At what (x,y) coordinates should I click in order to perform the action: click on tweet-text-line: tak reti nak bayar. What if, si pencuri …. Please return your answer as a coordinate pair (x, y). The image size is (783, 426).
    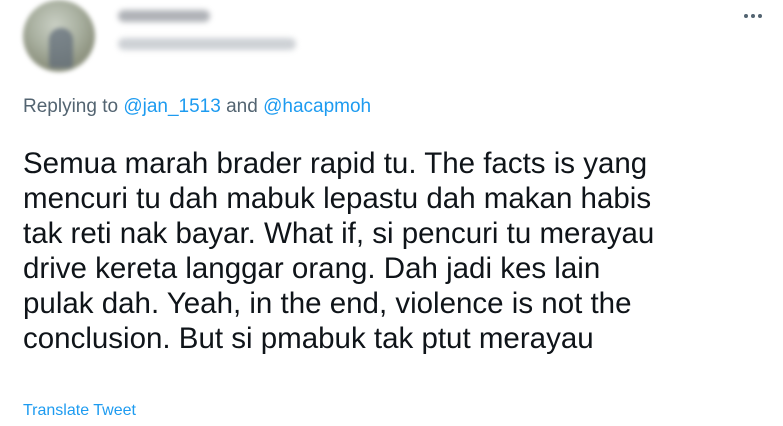
    Looking at the image, I should click on (339, 233).